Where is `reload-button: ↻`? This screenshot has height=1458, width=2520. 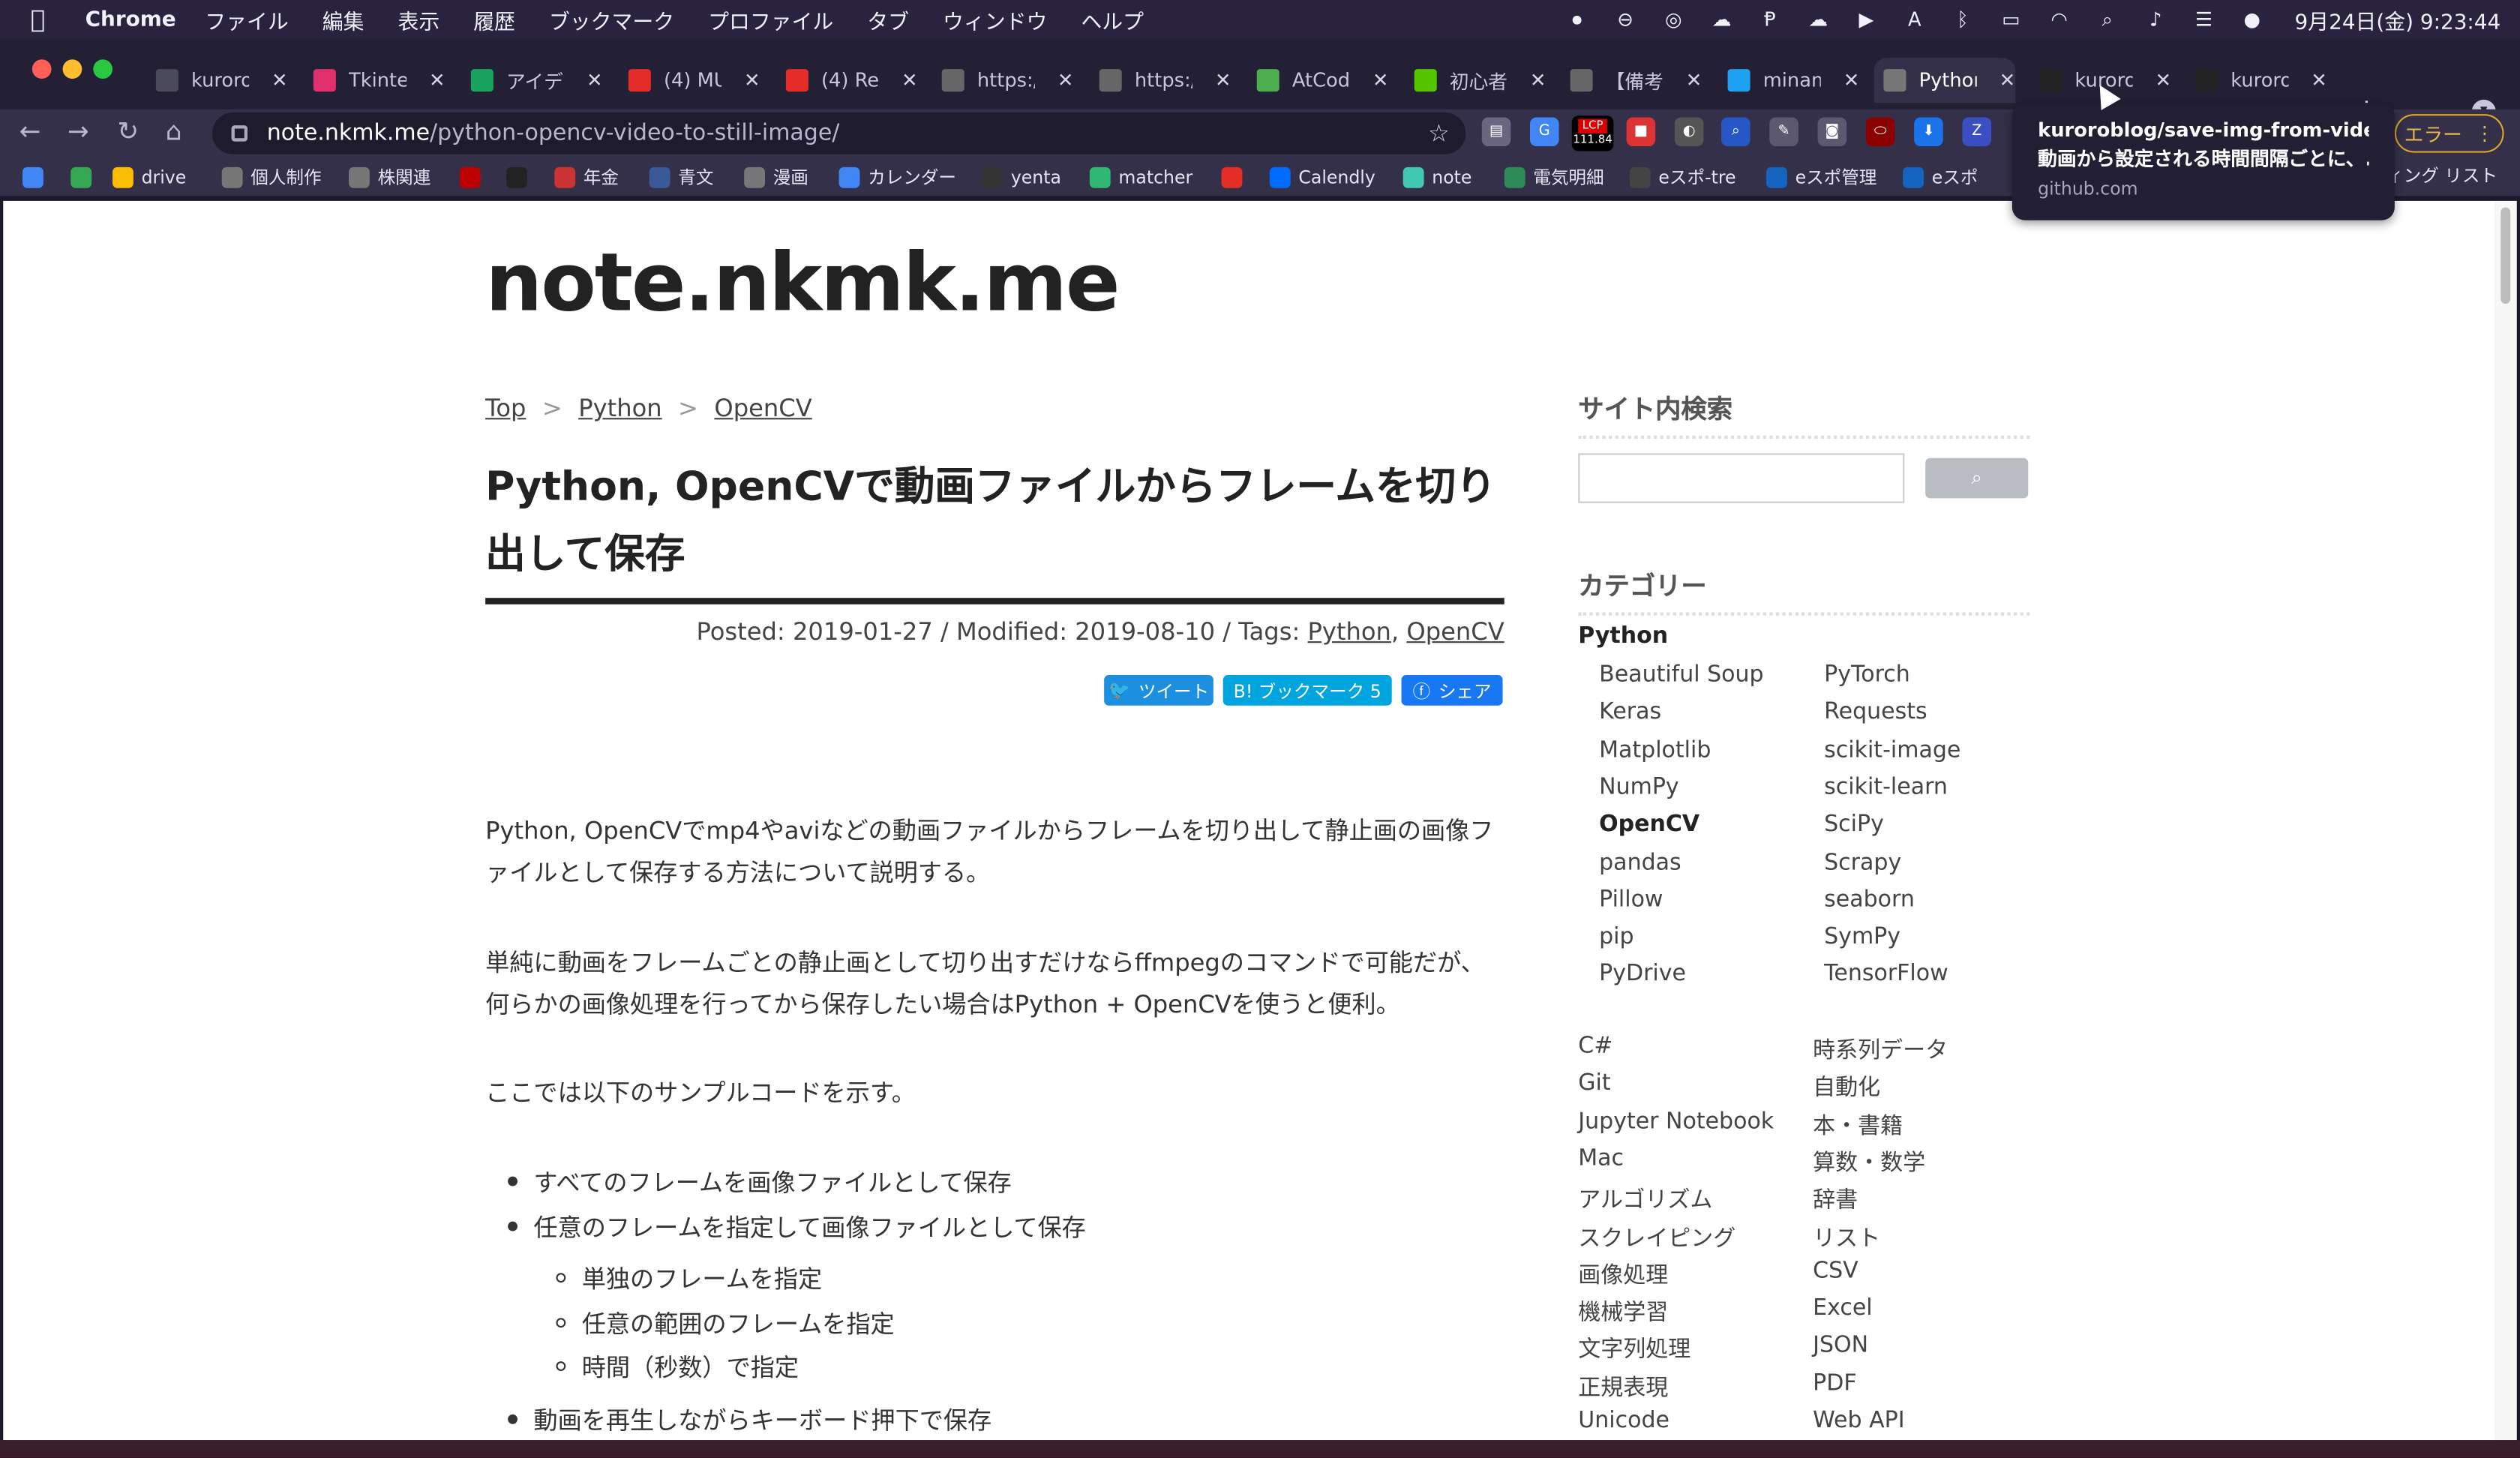
reload-button: ↻ is located at coordinates (128, 131).